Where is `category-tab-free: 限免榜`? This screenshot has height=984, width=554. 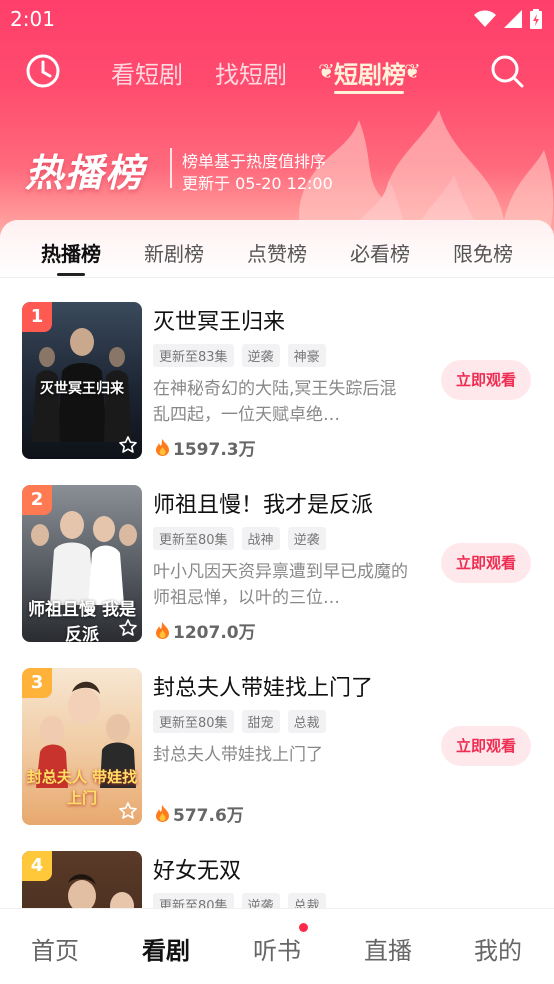
category-tab-free: 限免榜 is located at coordinates (483, 252).